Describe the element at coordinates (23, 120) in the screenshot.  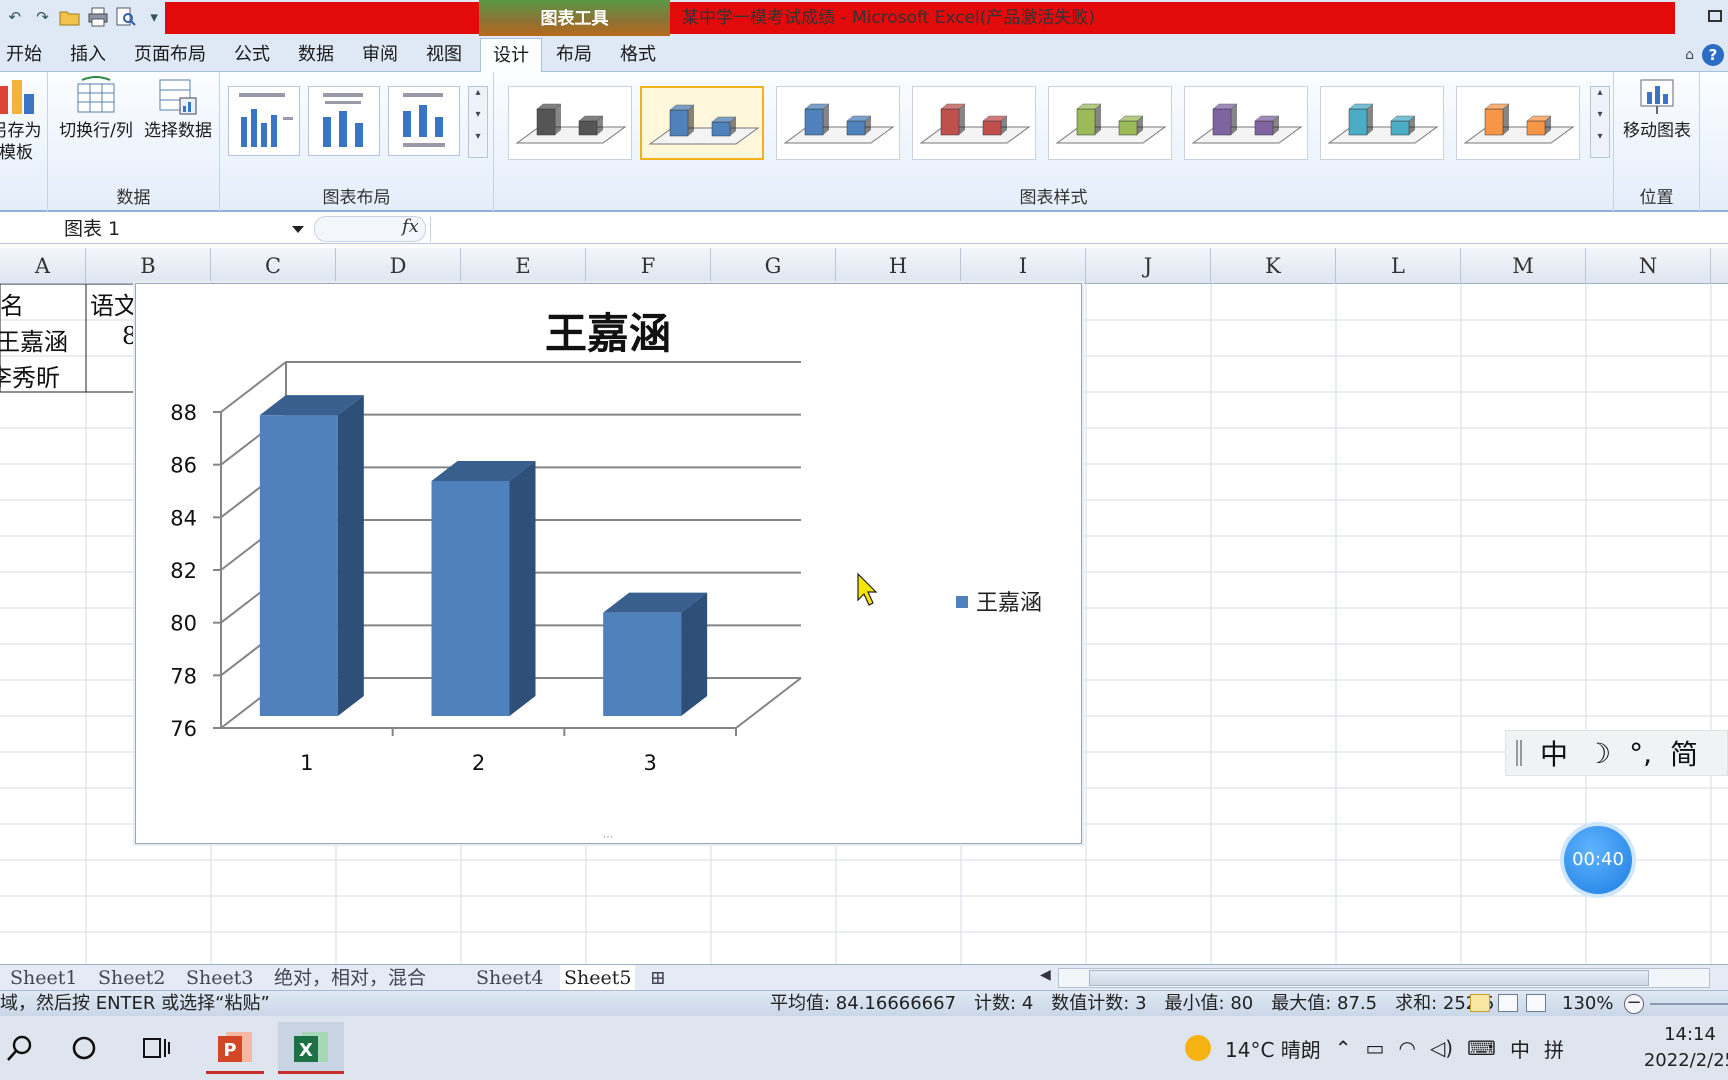
I see `save-as-template-button: 另存为 模板` at that location.